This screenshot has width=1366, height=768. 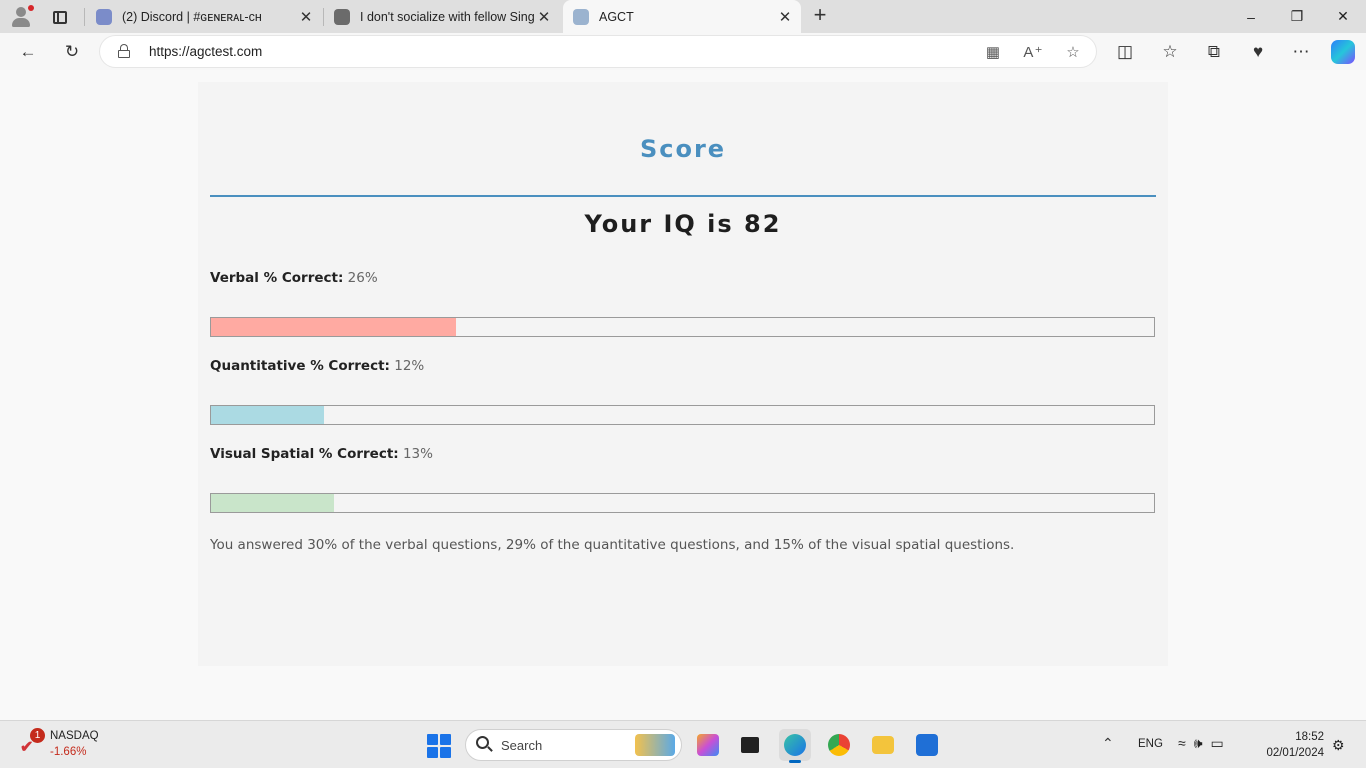 I want to click on tab-discord: (2) Discord | #ɢᴇɴᴇʀᴀʟ-ᴄʜ ✕, so click(x=205, y=16).